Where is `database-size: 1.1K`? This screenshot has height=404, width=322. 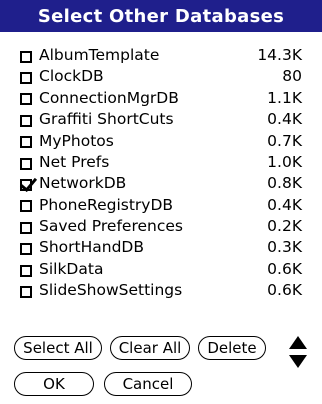 database-size: 1.1K is located at coordinates (284, 97).